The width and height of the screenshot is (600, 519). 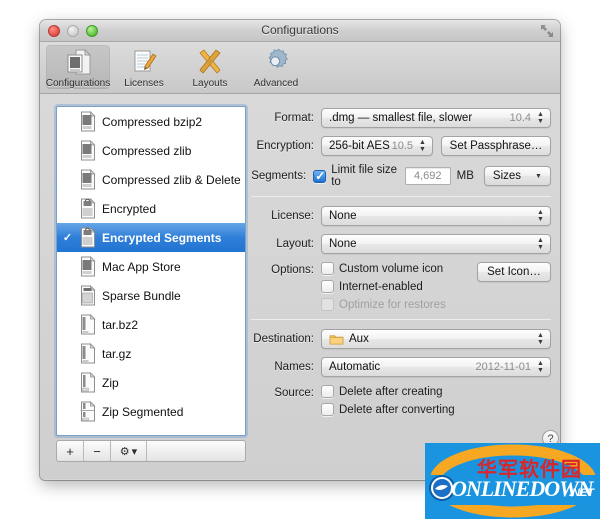 I want to click on sizes-label: Sizes, so click(x=507, y=176).